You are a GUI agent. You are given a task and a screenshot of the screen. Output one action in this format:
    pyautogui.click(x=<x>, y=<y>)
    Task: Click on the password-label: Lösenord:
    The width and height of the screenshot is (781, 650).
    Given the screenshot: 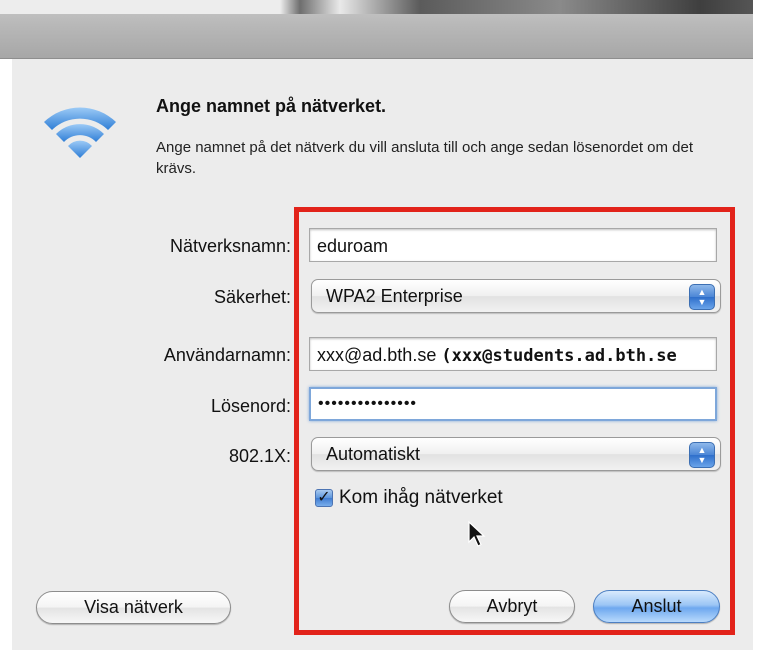 What is the action you would take?
    pyautogui.click(x=250, y=406)
    